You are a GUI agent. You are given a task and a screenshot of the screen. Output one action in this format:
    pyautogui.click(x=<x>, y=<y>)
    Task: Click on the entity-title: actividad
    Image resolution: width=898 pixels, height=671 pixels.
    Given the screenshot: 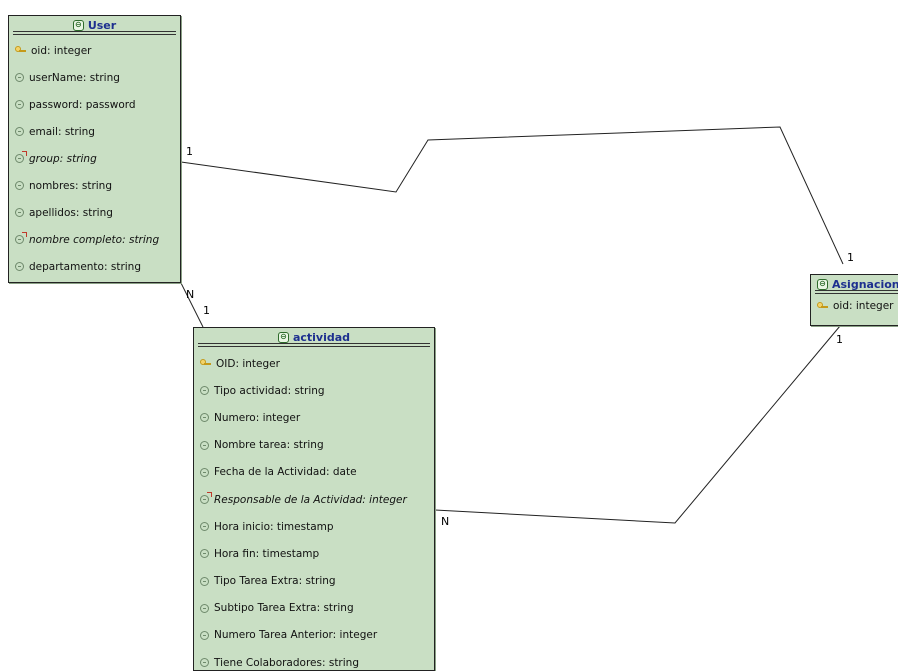 What is the action you would take?
    pyautogui.click(x=321, y=337)
    